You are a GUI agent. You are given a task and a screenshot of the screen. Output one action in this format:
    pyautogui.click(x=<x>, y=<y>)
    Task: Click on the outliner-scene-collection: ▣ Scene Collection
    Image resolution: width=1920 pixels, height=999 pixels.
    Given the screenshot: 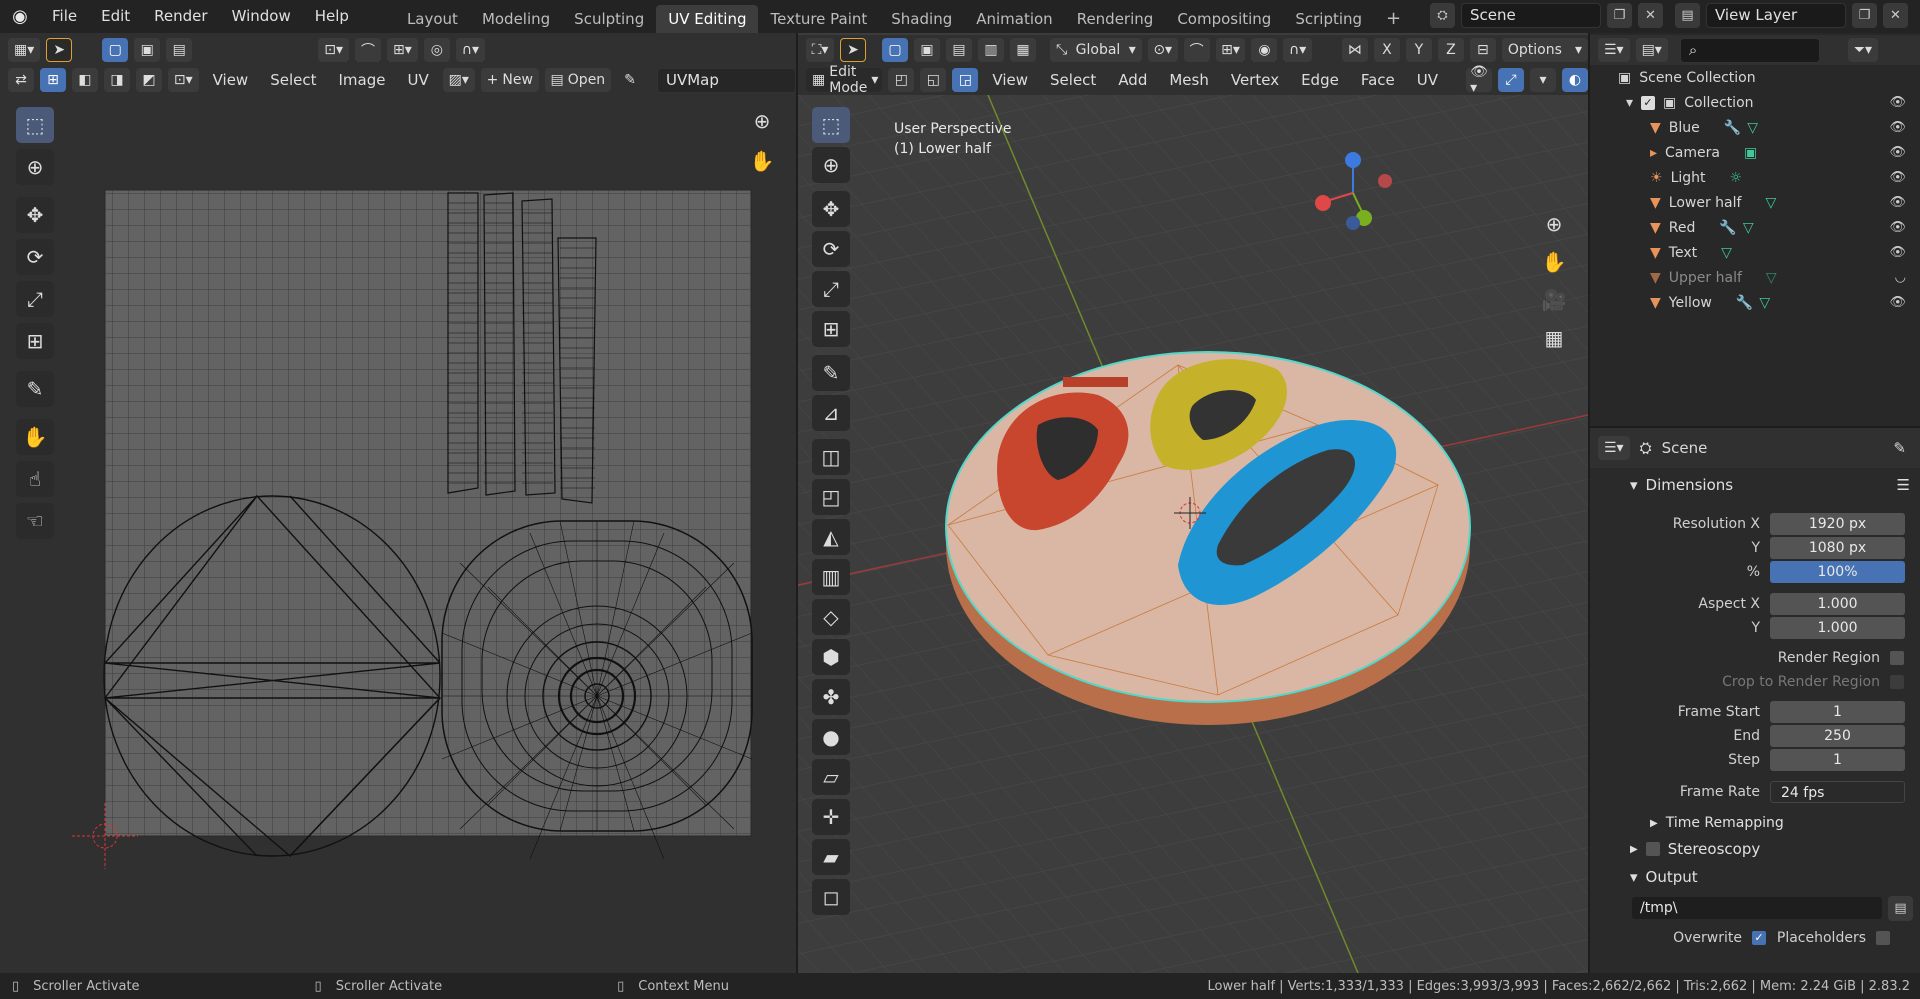 What is the action you would take?
    pyautogui.click(x=1755, y=77)
    